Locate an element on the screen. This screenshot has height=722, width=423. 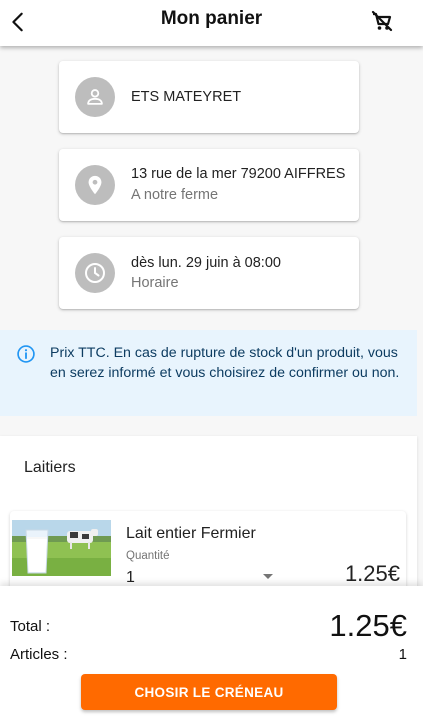
producer-card: ETS MATEYRET is located at coordinates (209, 97).